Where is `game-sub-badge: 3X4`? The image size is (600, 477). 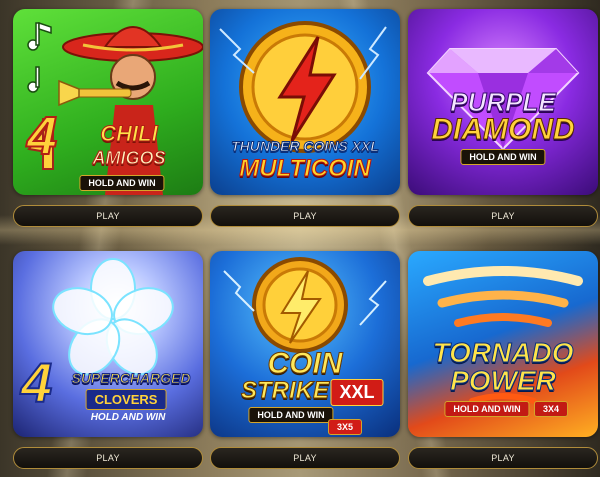 game-sub-badge: 3X4 is located at coordinates (551, 409).